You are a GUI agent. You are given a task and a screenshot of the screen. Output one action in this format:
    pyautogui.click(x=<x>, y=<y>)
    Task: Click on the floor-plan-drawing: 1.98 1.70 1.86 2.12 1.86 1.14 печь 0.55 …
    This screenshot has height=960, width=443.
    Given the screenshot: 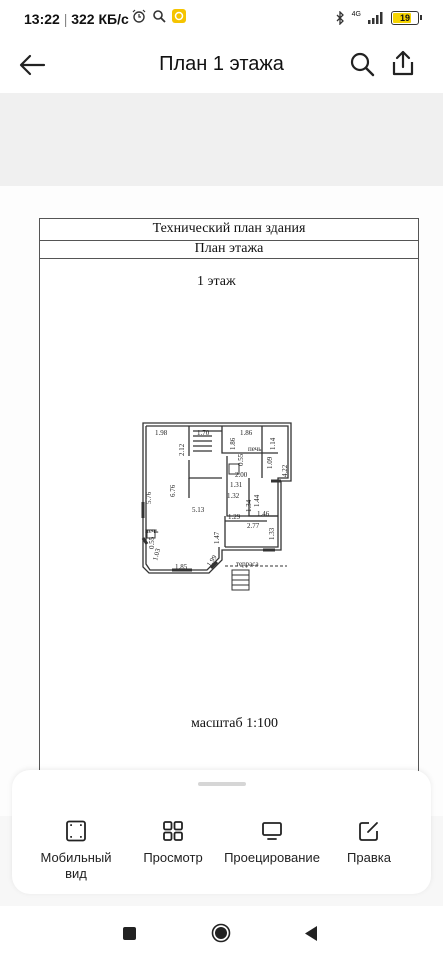 What is the action you would take?
    pyautogui.click(x=216, y=506)
    